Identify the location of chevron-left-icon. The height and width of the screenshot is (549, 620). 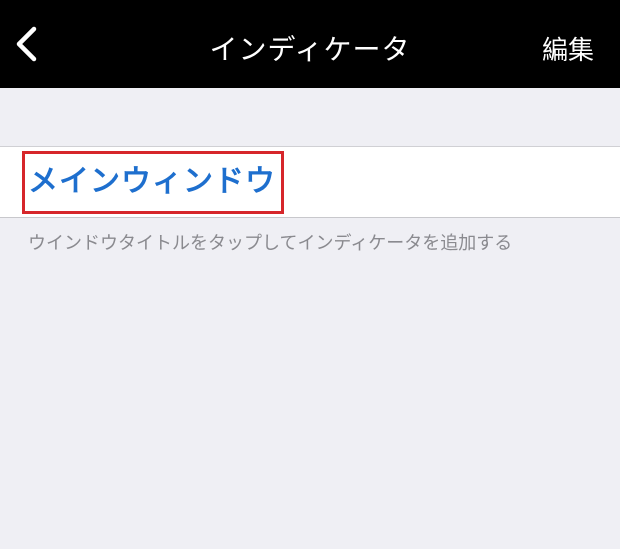
(26, 44).